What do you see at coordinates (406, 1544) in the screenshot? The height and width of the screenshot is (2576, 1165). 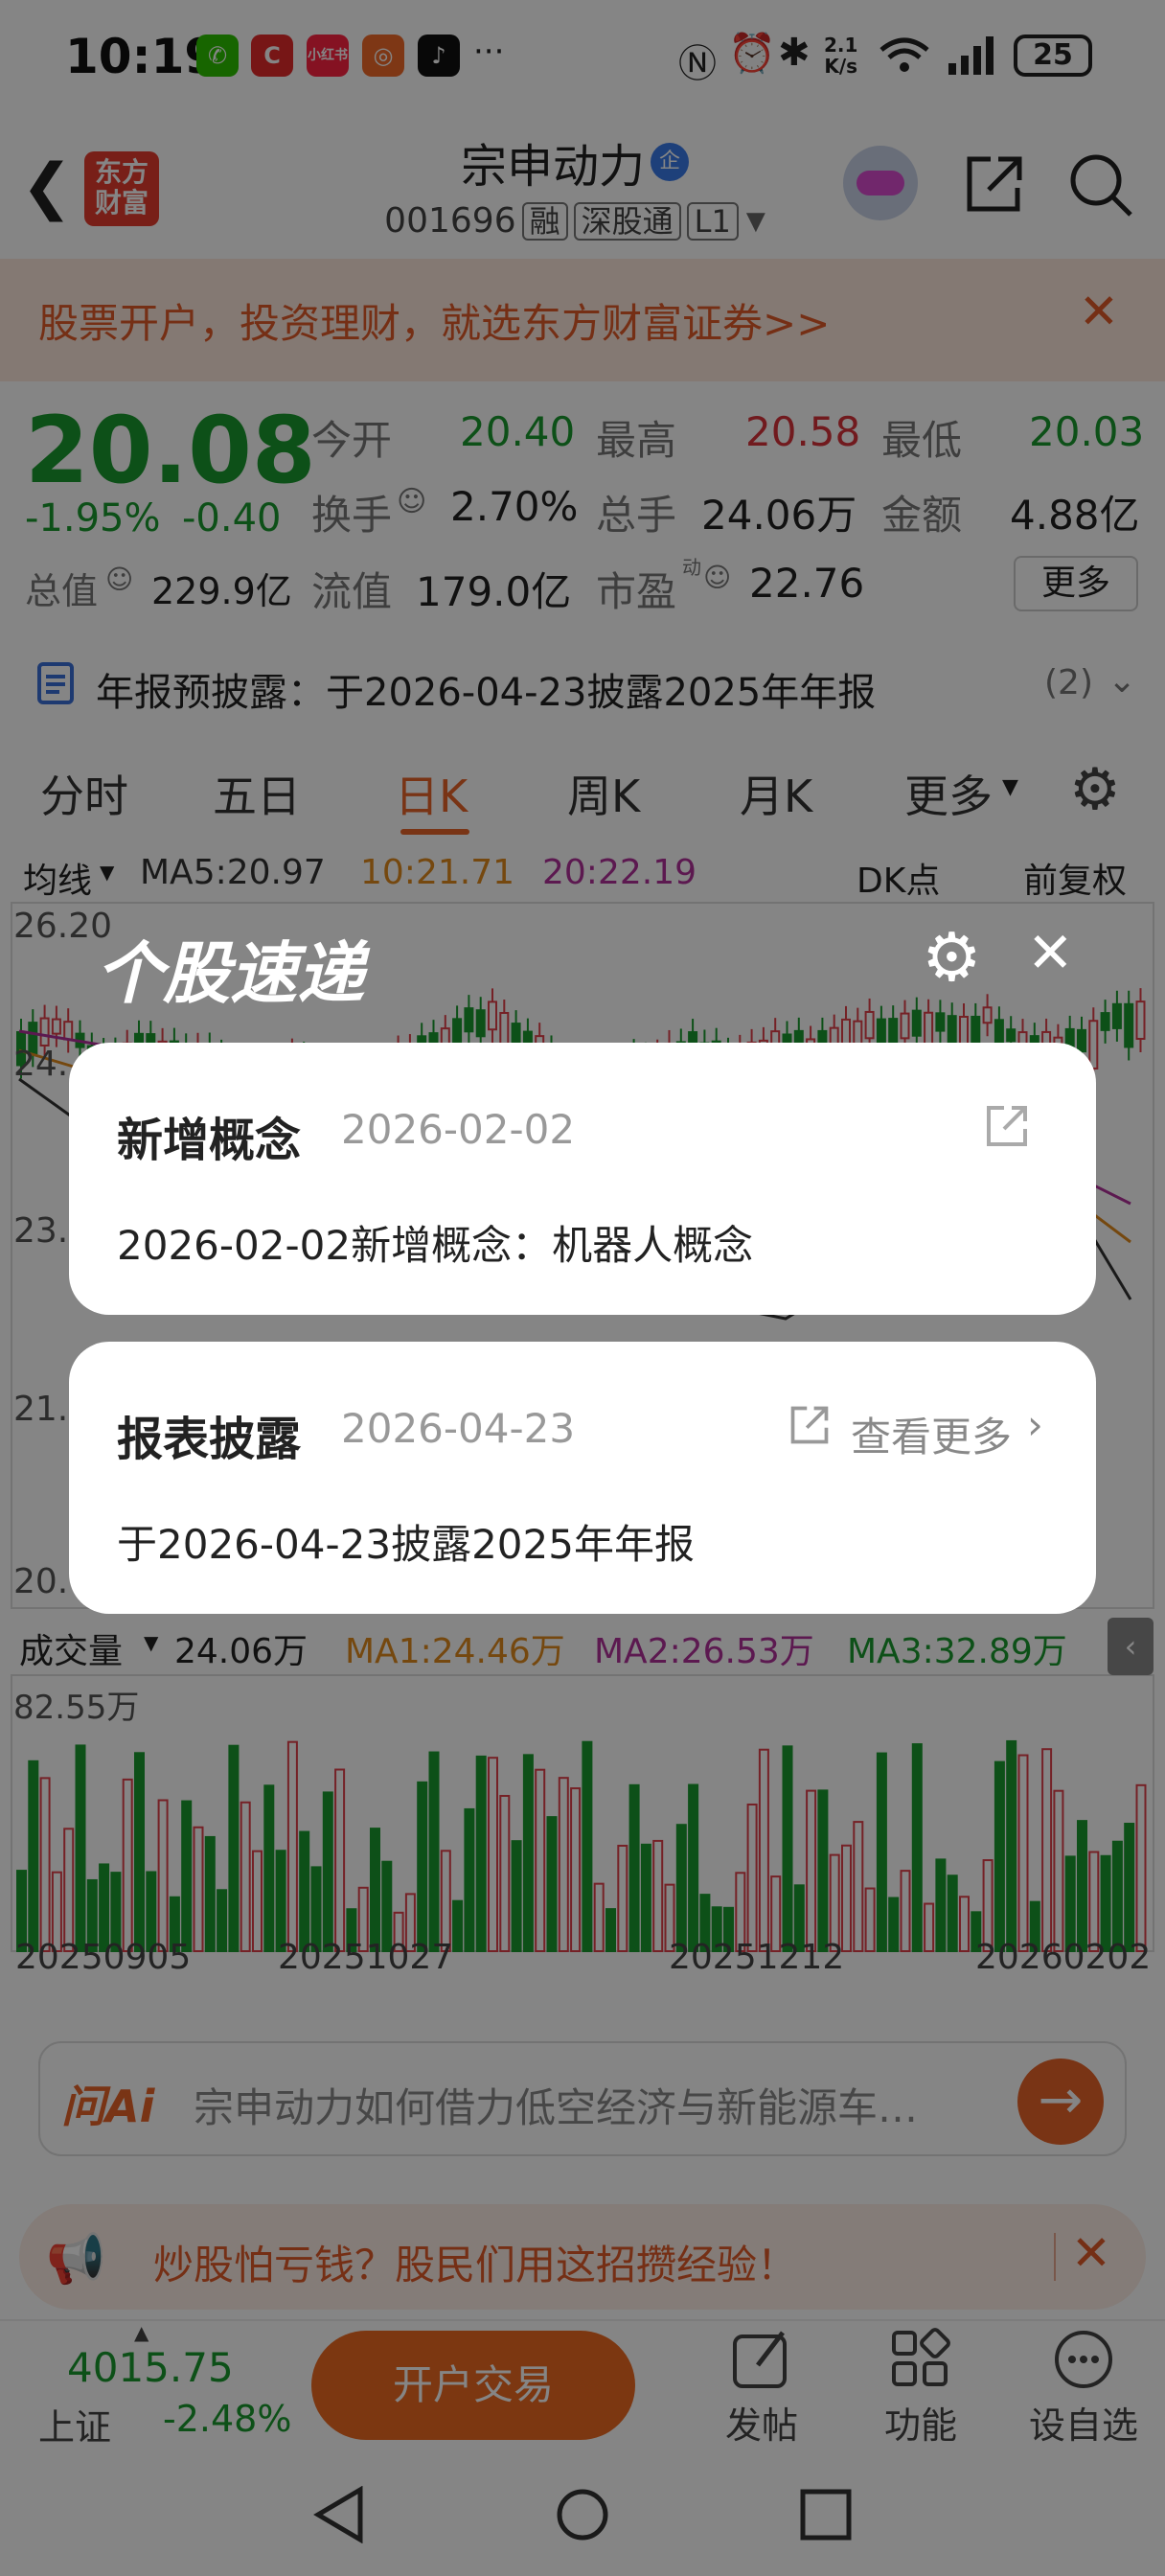 I see `card2-body: 于2026-04-23披露2025年年报` at bounding box center [406, 1544].